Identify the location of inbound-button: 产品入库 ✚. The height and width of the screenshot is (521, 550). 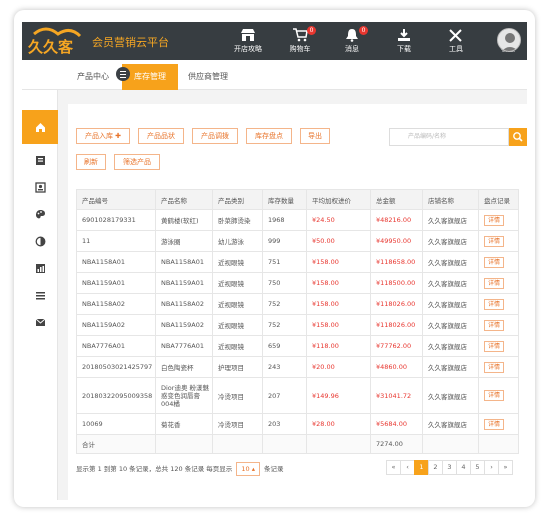
(103, 136).